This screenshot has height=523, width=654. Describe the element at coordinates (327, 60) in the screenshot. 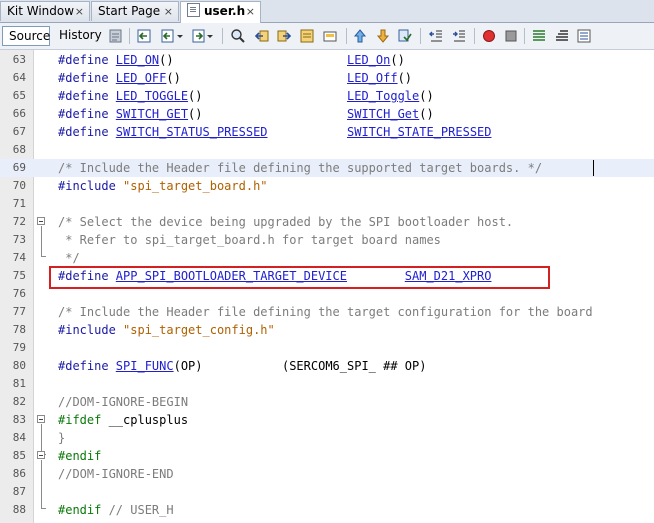

I see `code-line: 63 #define LED_ON() LED_On()` at that location.